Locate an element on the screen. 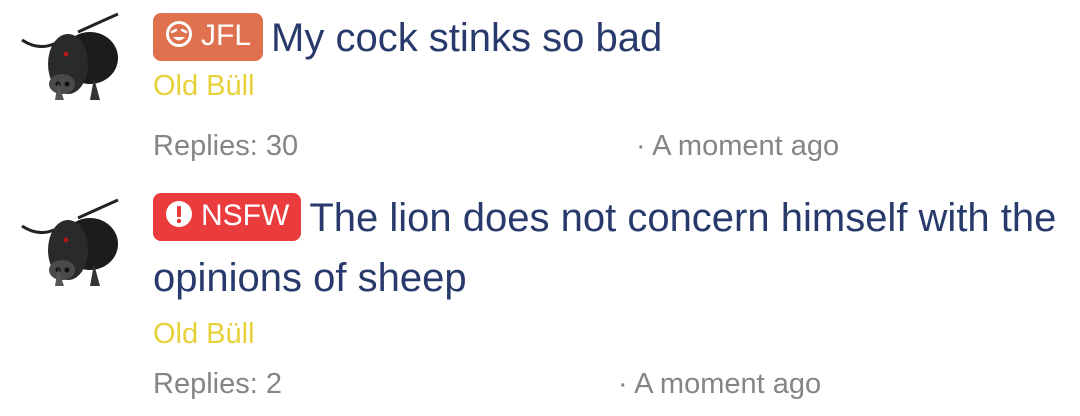 The image size is (1080, 416). thread-title-text: My cock stinks so bad is located at coordinates (466, 38).